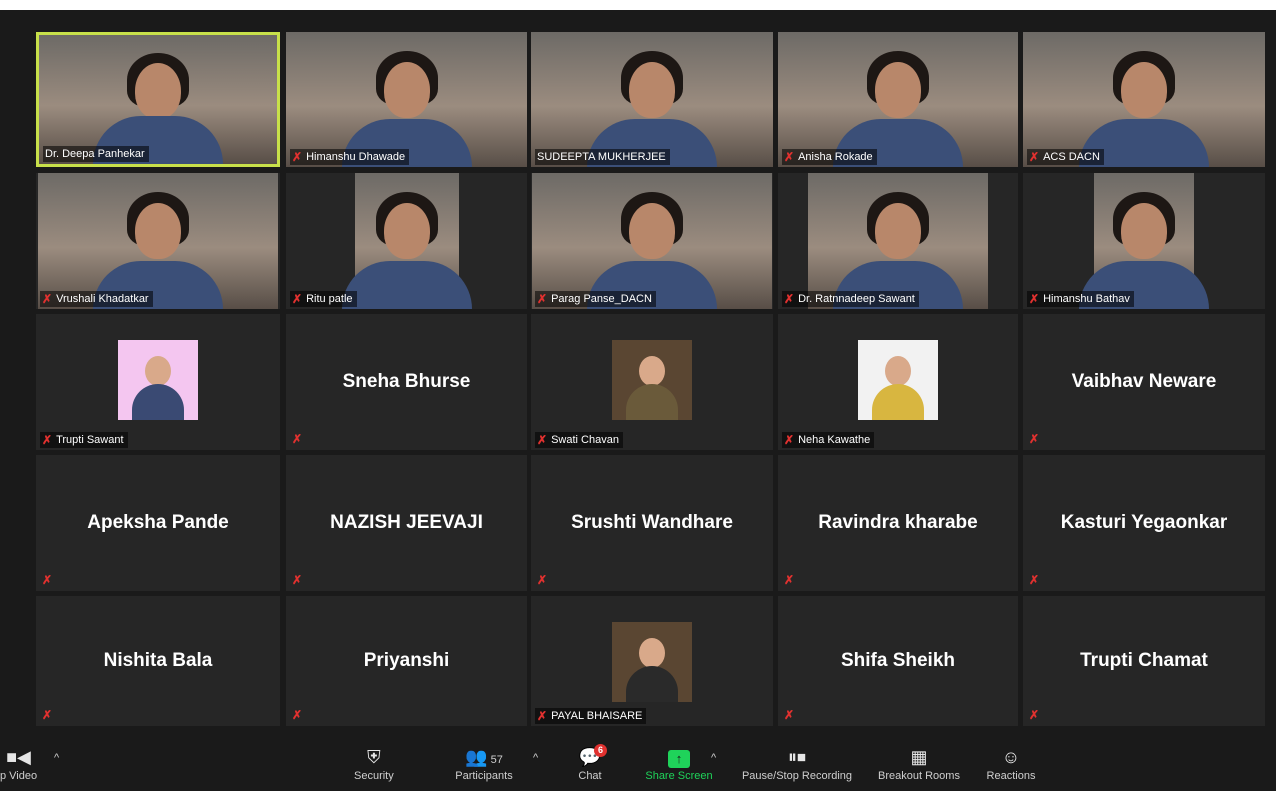 This screenshot has height=791, width=1276. Describe the element at coordinates (323, 299) in the screenshot. I see `participant-name-label: ✗ Ritu patle` at that location.